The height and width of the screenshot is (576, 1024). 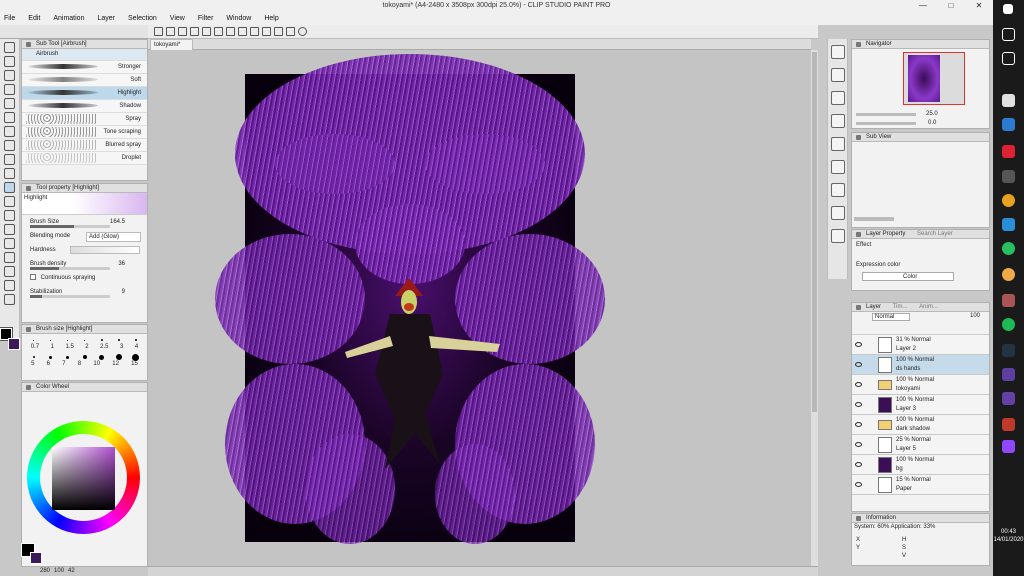 I want to click on search-layer-tab: Search Layer, so click(x=935, y=234).